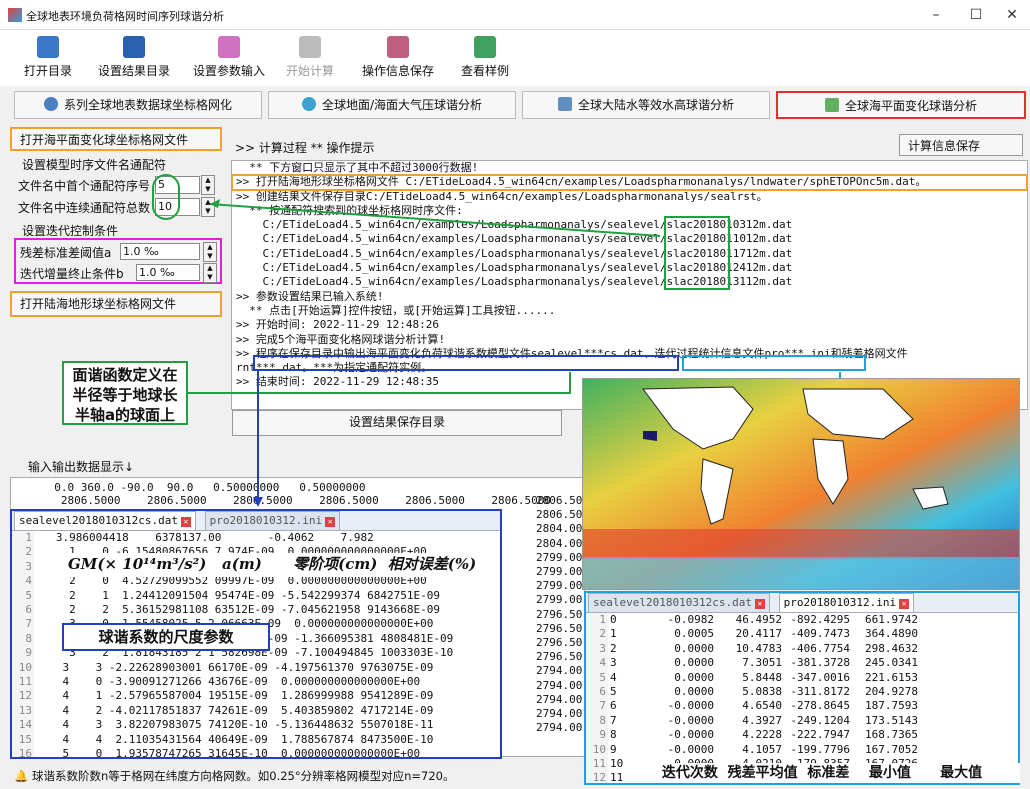 Image resolution: width=1030 pixels, height=789 pixels. What do you see at coordinates (21, 776) in the screenshot?
I see `bell-icon: 🔔` at bounding box center [21, 776].